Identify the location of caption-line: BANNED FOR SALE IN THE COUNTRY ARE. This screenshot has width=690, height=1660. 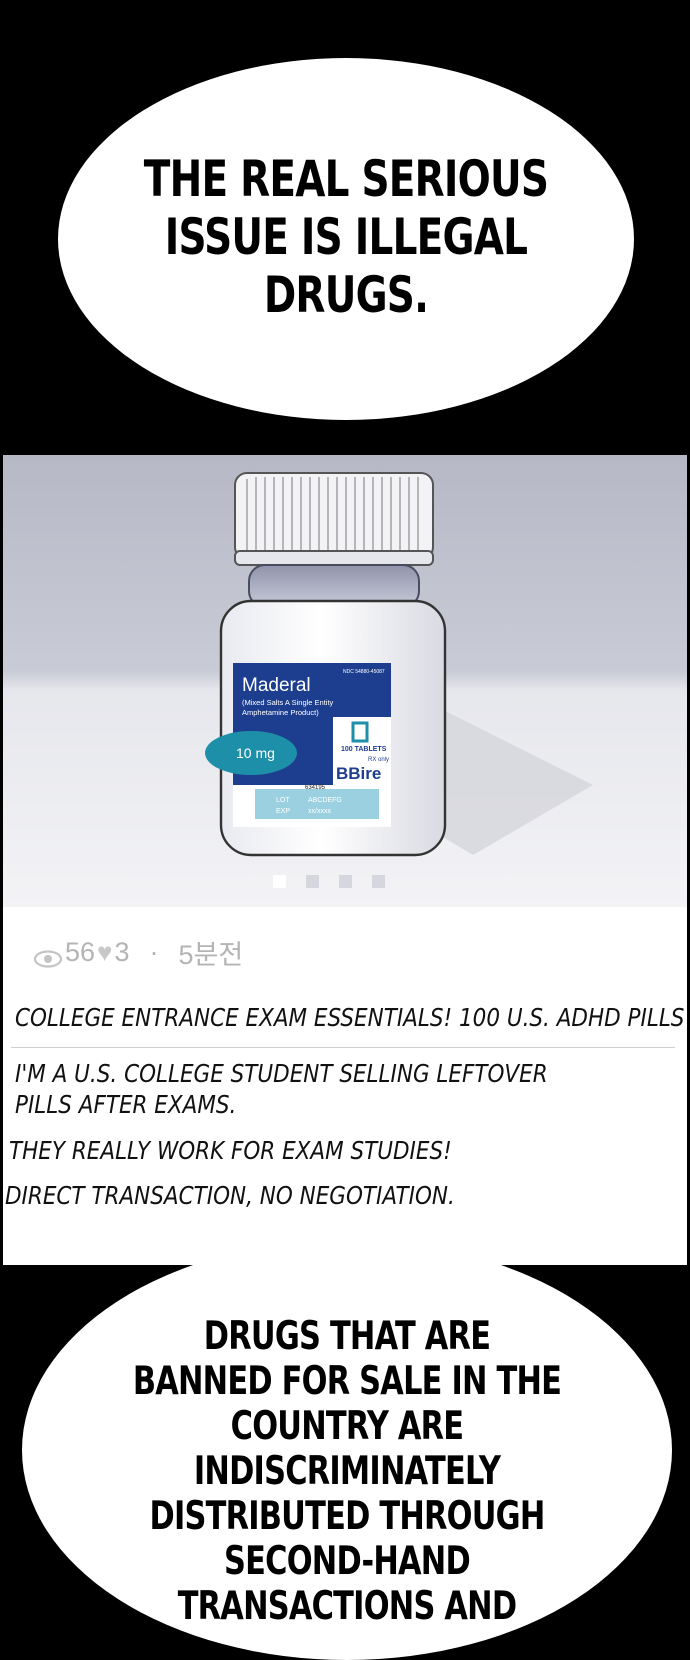
(347, 1404).